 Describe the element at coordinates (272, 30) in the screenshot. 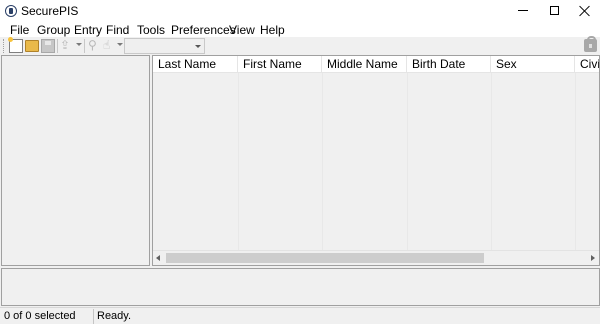

I see `menu-help: Help` at that location.